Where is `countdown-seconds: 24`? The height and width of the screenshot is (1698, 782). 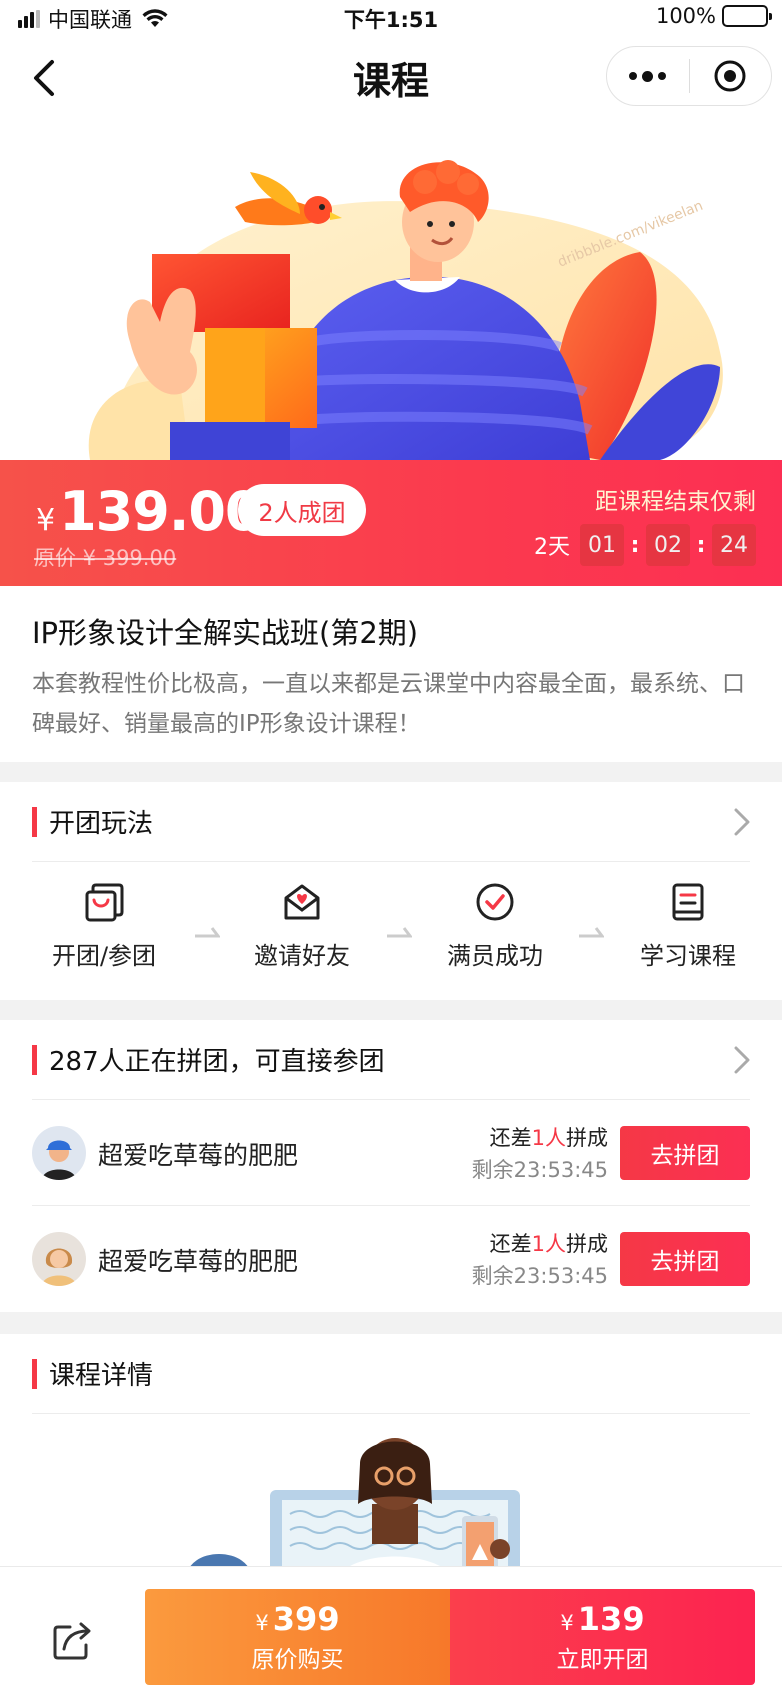
countdown-seconds: 24 is located at coordinates (734, 545).